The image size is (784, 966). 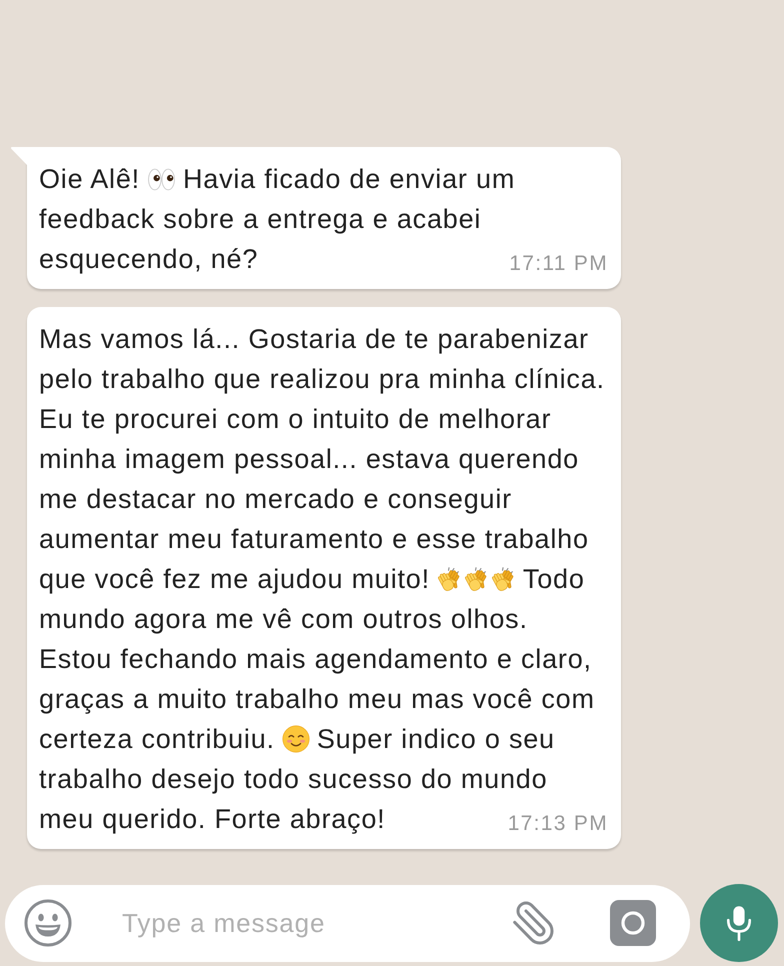 I want to click on message-text: pelo trabalho que realizou pra minha clínica., so click(x=322, y=379).